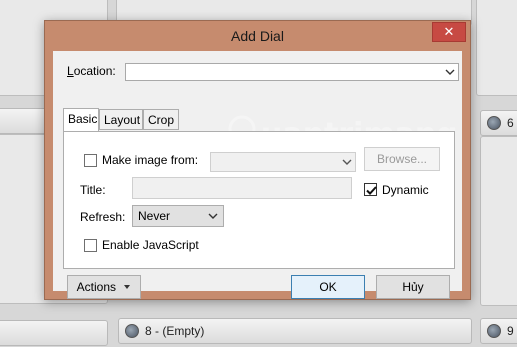  What do you see at coordinates (96, 287) in the screenshot?
I see `actions-label: Actions` at bounding box center [96, 287].